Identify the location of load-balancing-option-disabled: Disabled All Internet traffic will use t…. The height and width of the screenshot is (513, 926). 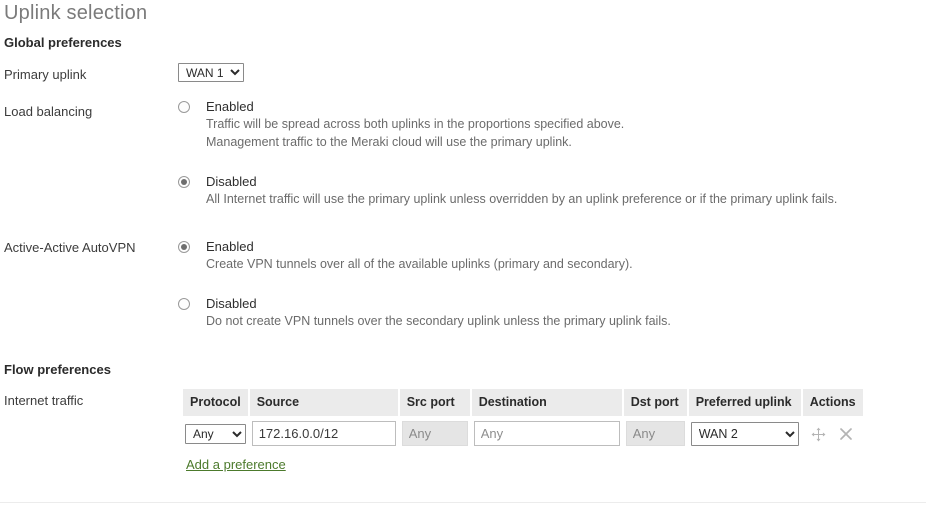
(507, 190).